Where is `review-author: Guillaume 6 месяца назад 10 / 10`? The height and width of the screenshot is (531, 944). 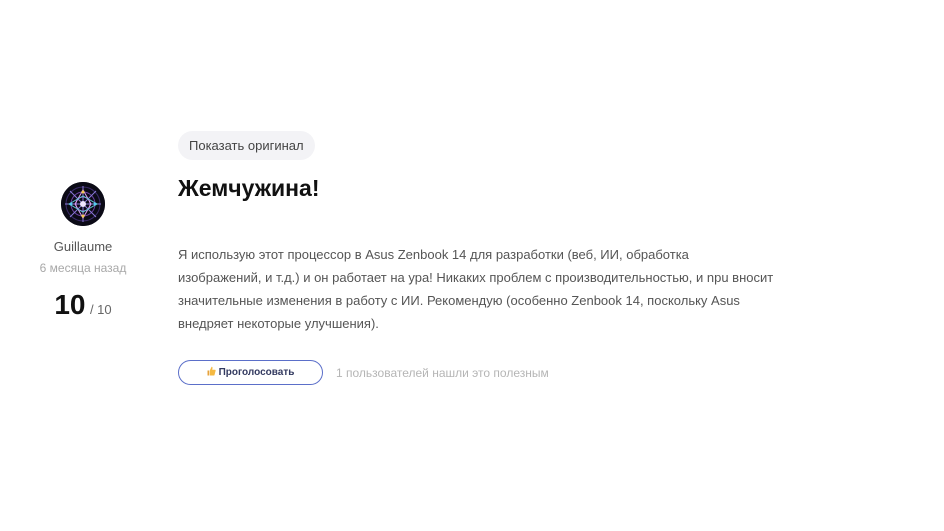
review-author: Guillaume 6 месяца назад 10 / 10 is located at coordinates (83, 254).